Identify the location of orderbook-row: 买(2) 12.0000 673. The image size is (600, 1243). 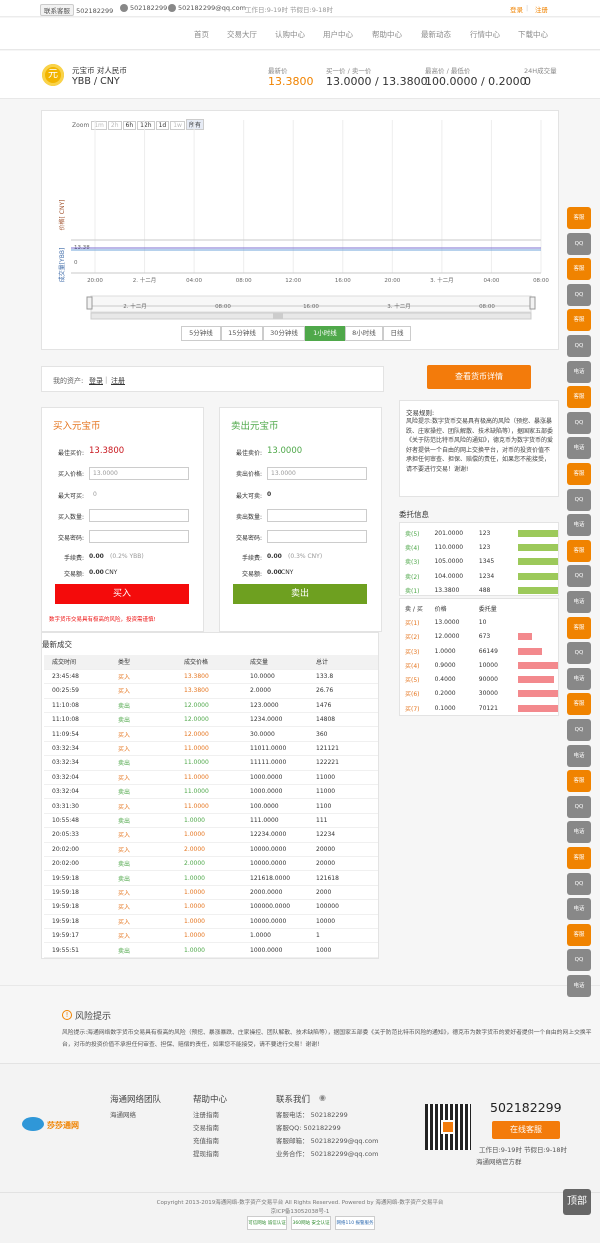
(480, 637).